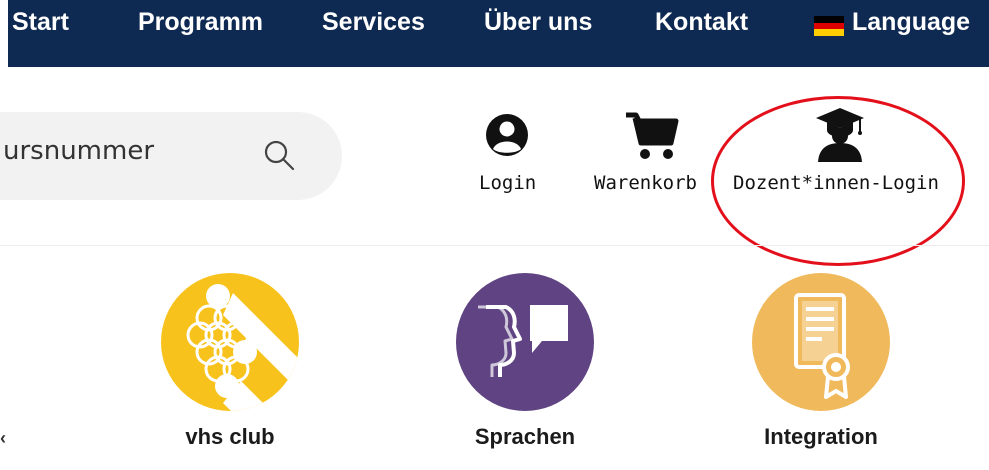 Image resolution: width=989 pixels, height=470 pixels. What do you see at coordinates (701, 22) in the screenshot?
I see `nav-item-kontakt: Kontakt` at bounding box center [701, 22].